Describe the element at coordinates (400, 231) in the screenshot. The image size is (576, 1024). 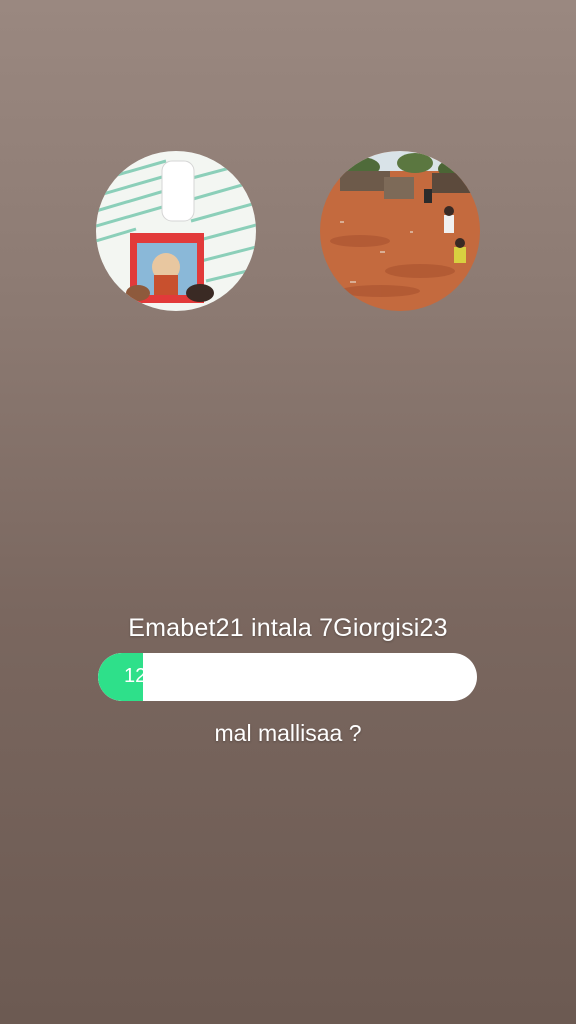
I see `photo-avatar-icon-right` at that location.